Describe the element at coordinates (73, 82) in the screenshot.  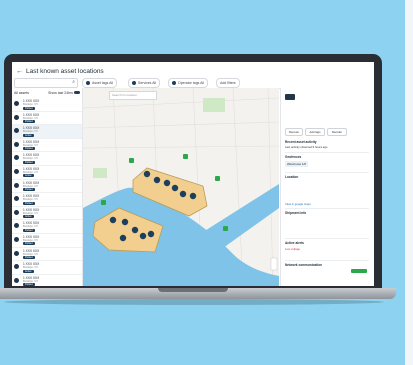
I see `search-icon: ⌕` at that location.